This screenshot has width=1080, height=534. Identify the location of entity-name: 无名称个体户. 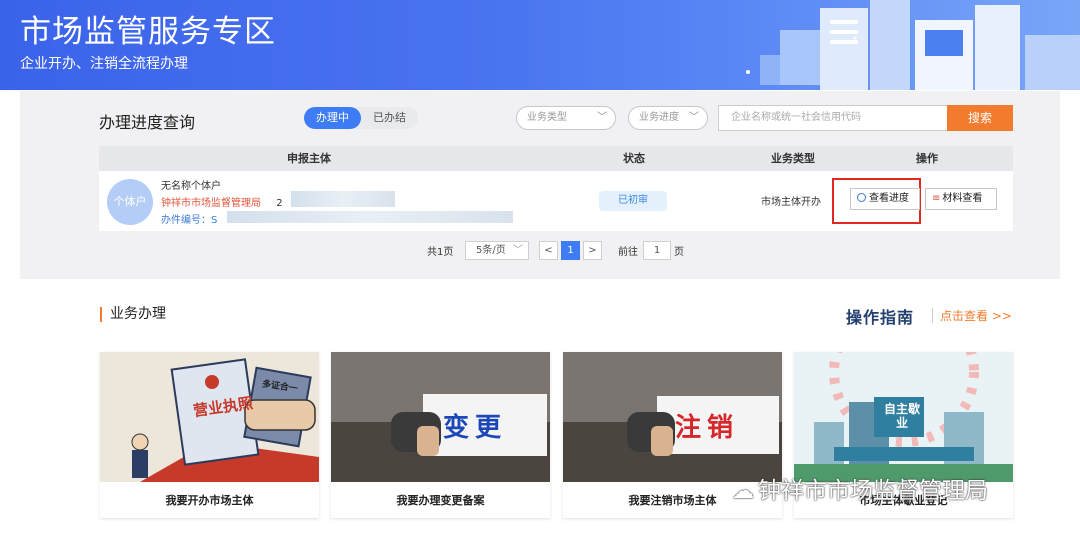
(191, 186).